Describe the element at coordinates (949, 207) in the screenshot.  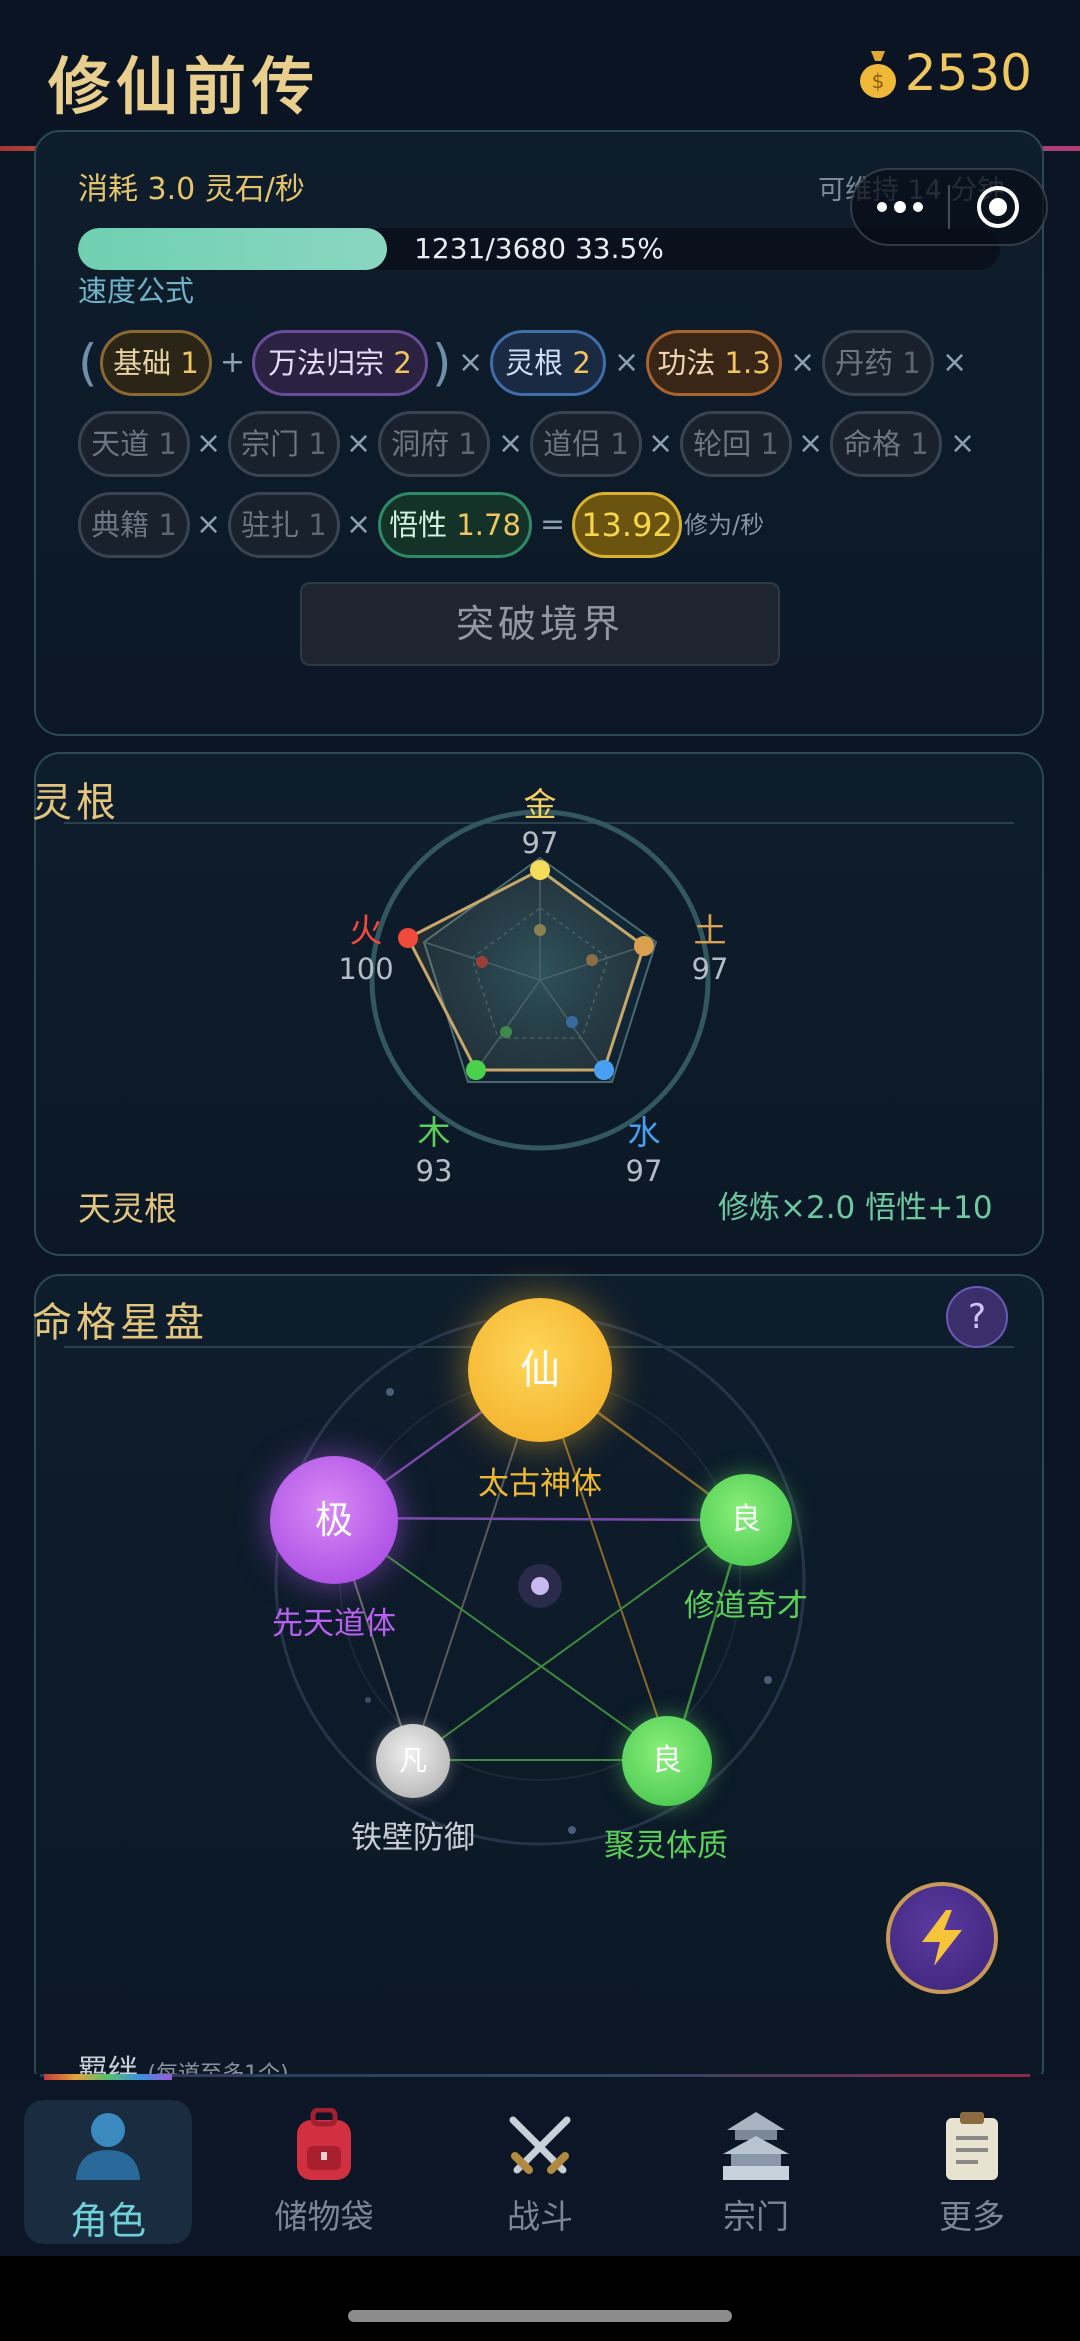
I see `mini-program-capsule` at that location.